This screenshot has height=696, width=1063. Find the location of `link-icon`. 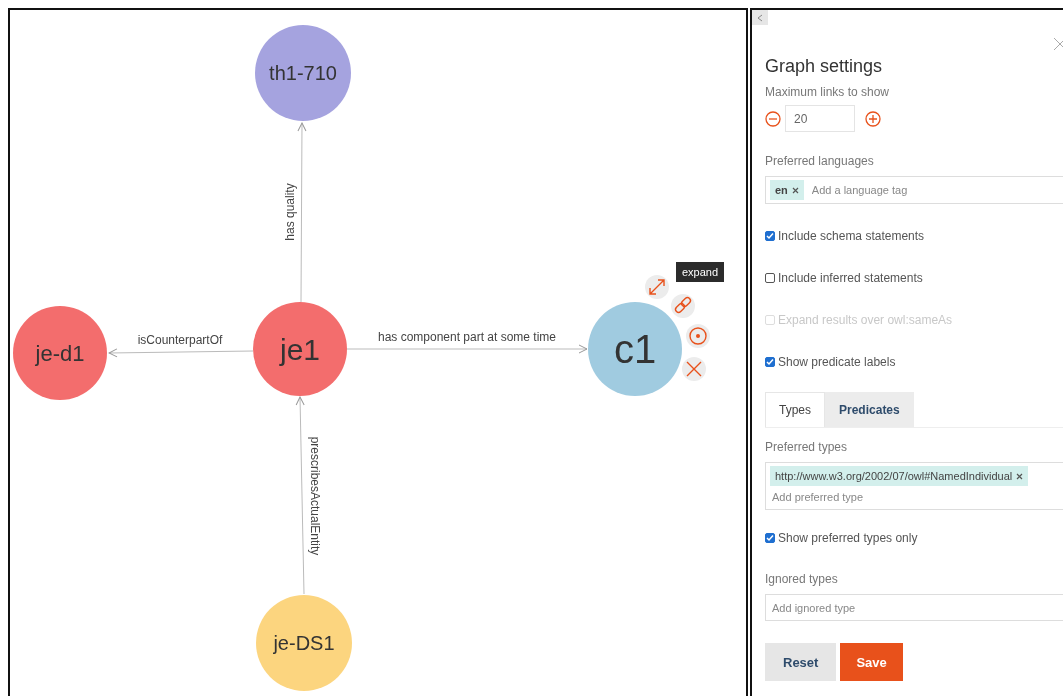

link-icon is located at coordinates (683, 306).